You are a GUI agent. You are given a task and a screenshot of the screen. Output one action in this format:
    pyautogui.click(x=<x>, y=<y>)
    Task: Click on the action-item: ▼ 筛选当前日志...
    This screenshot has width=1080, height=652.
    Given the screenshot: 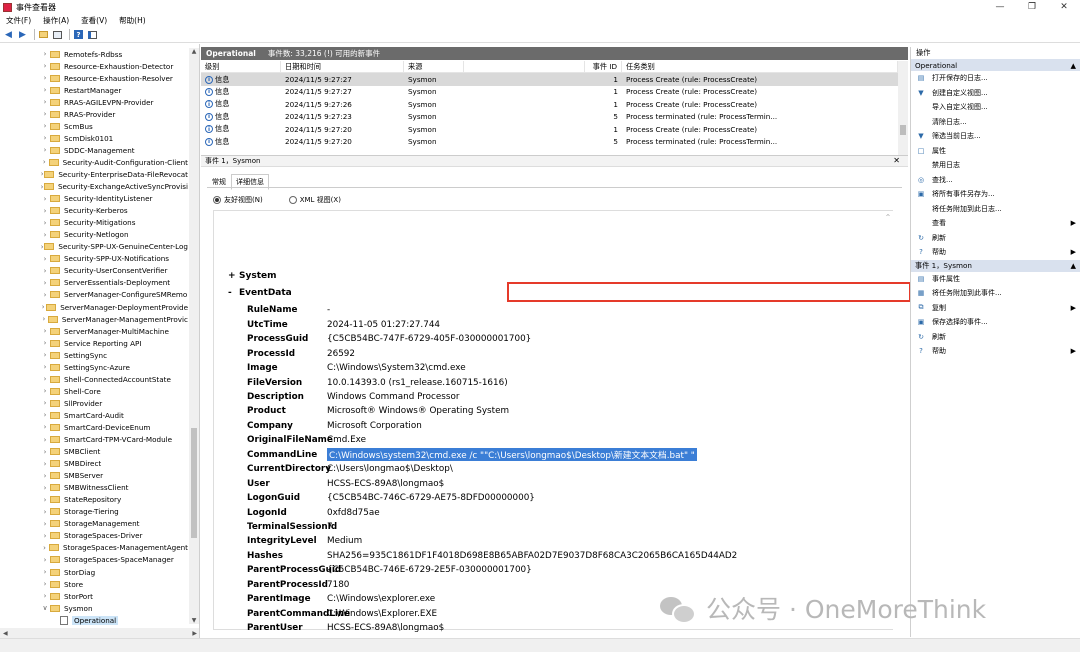 What is the action you would take?
    pyautogui.click(x=995, y=136)
    